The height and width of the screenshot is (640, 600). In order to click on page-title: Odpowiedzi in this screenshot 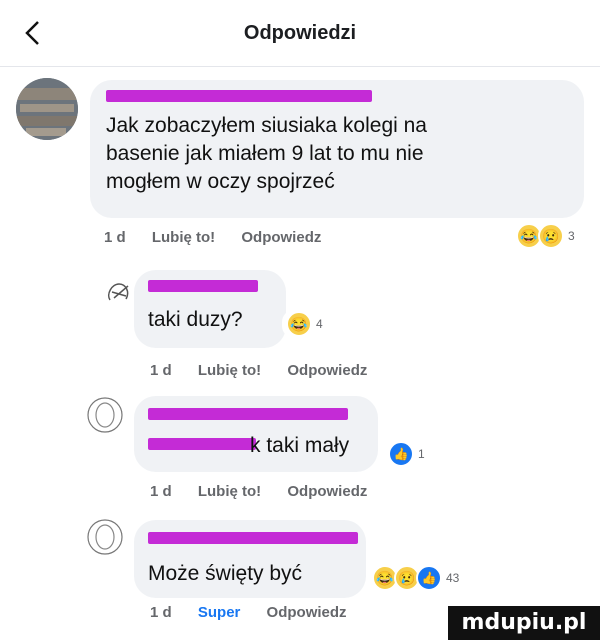, I will do `click(300, 33)`.